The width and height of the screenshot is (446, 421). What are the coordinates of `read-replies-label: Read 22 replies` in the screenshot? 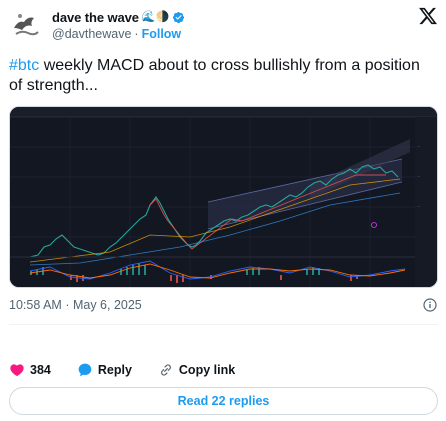 It's located at (223, 401).